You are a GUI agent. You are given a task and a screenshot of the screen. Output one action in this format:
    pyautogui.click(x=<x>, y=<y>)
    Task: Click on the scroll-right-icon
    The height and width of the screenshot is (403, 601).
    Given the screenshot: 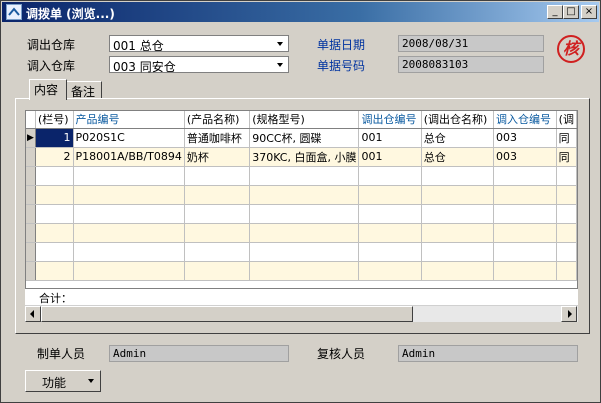 What is the action you would take?
    pyautogui.click(x=569, y=314)
    